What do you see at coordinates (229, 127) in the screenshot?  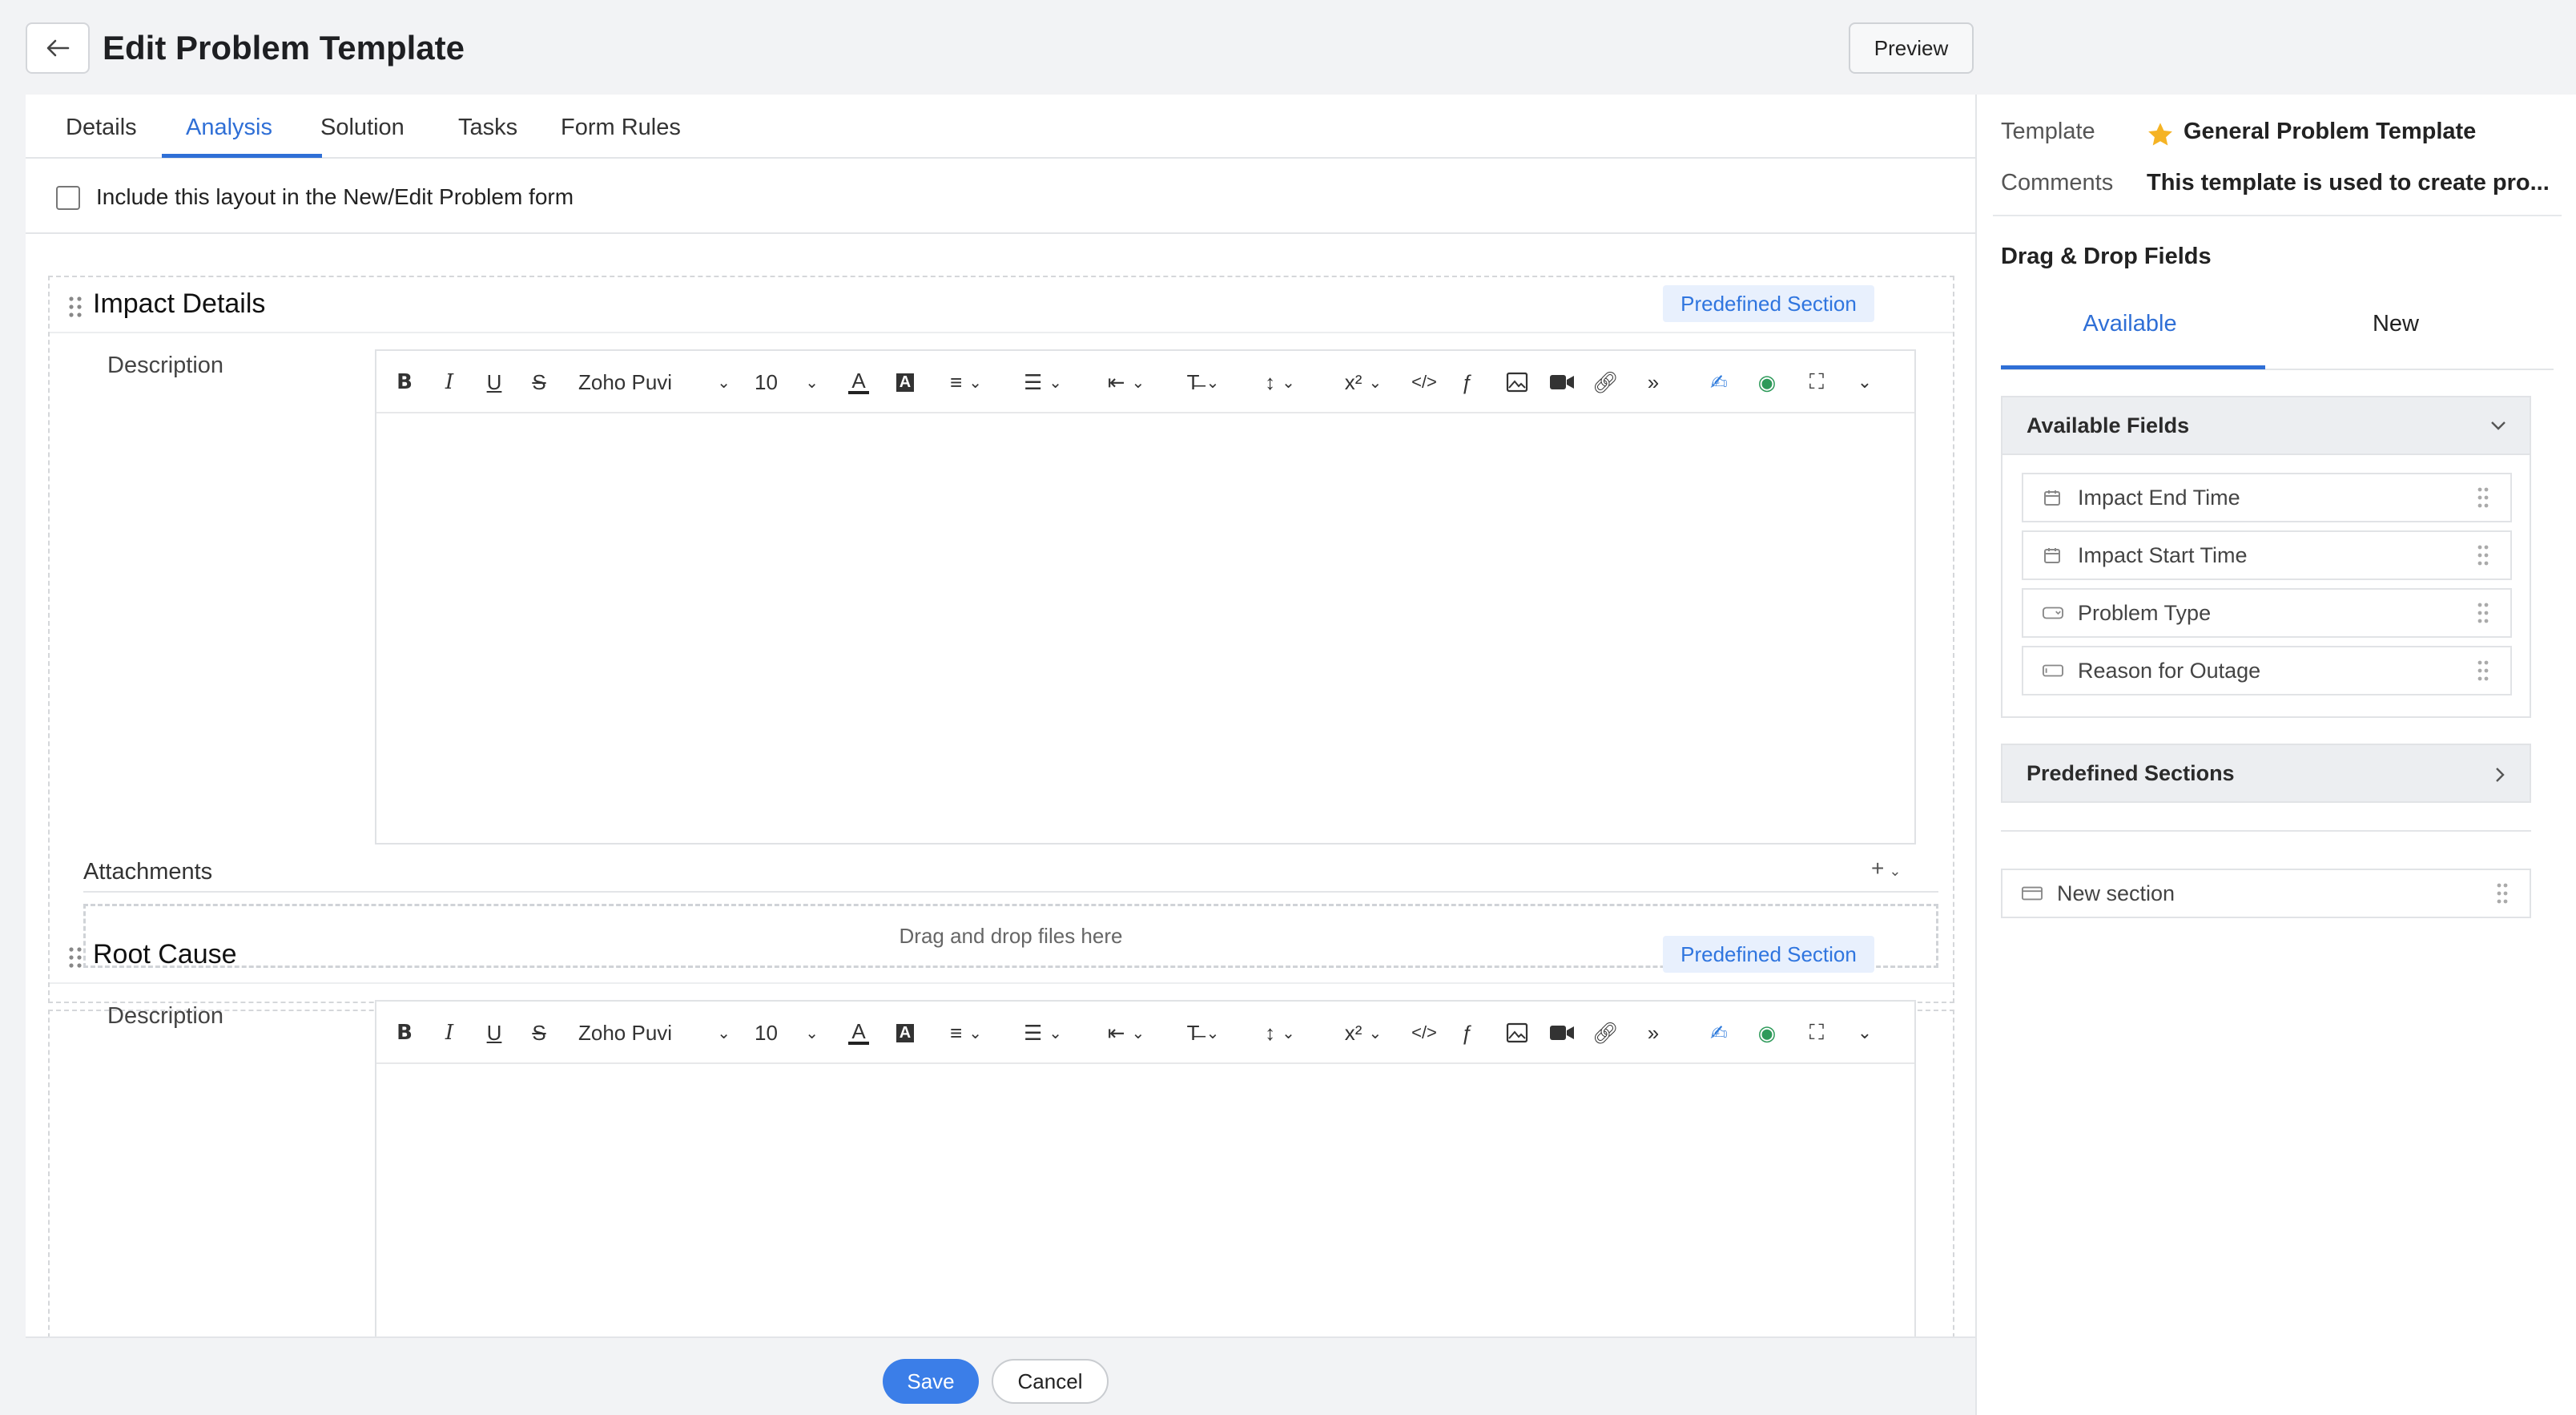 I see `tab-analysis: Analysis` at bounding box center [229, 127].